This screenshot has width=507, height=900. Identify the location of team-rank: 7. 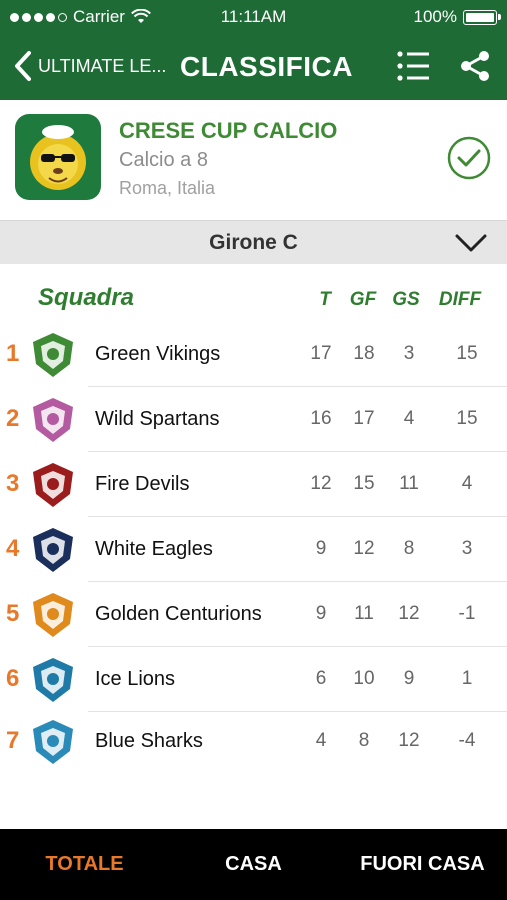
(13, 740).